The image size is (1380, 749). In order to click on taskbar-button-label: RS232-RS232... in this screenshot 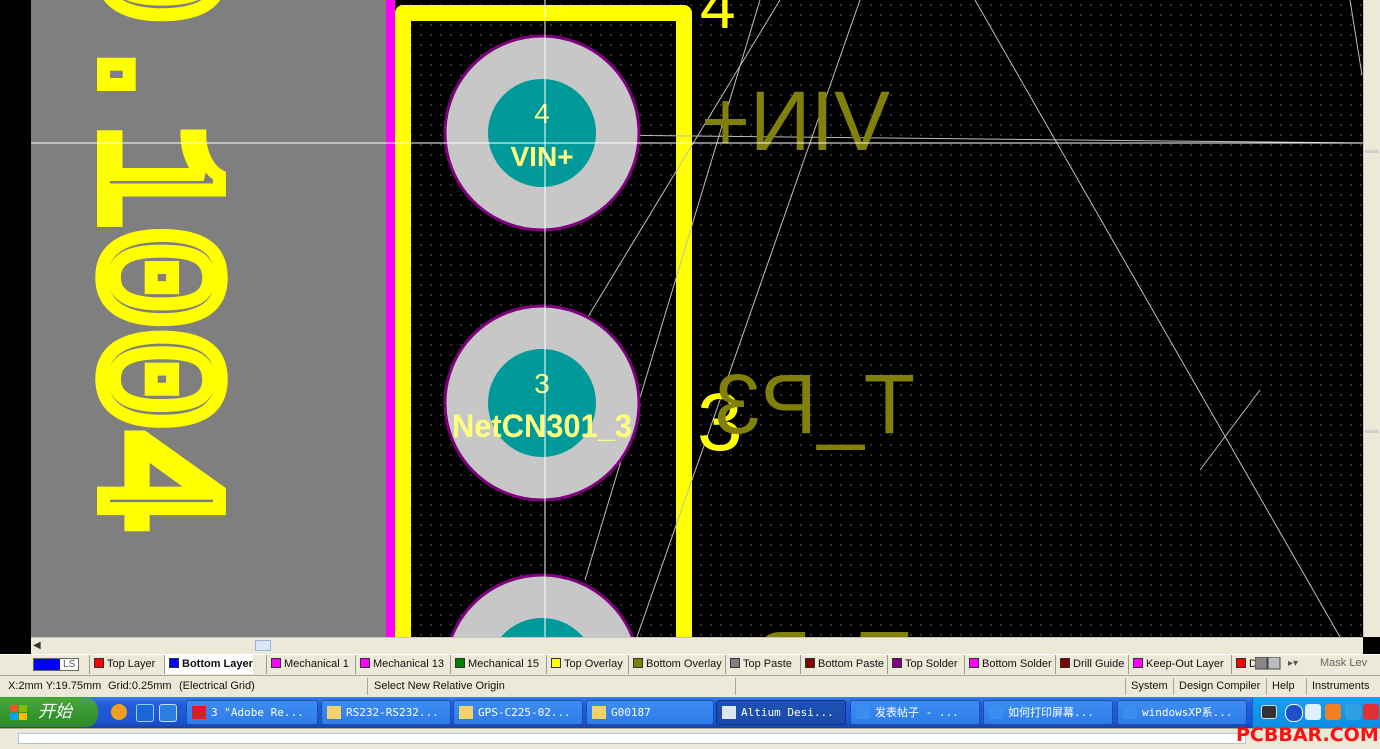, I will do `click(392, 712)`.